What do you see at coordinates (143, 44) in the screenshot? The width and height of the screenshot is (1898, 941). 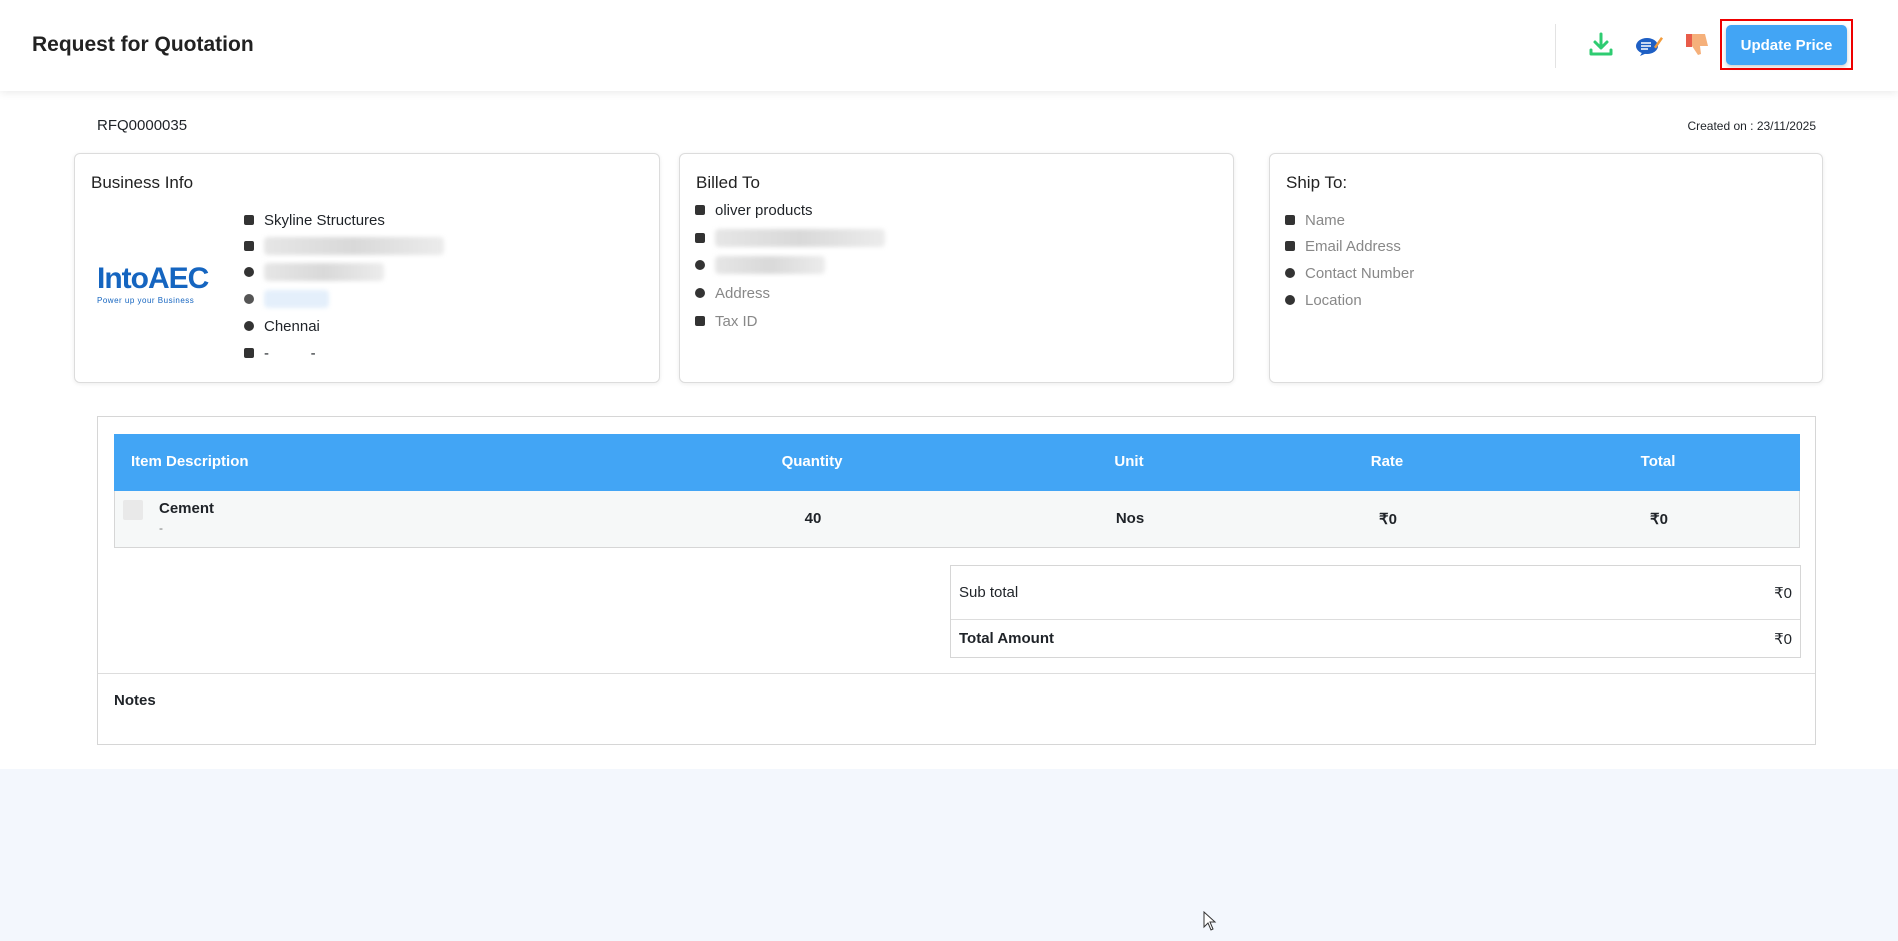 I see `page-title: Request for Quotation` at bounding box center [143, 44].